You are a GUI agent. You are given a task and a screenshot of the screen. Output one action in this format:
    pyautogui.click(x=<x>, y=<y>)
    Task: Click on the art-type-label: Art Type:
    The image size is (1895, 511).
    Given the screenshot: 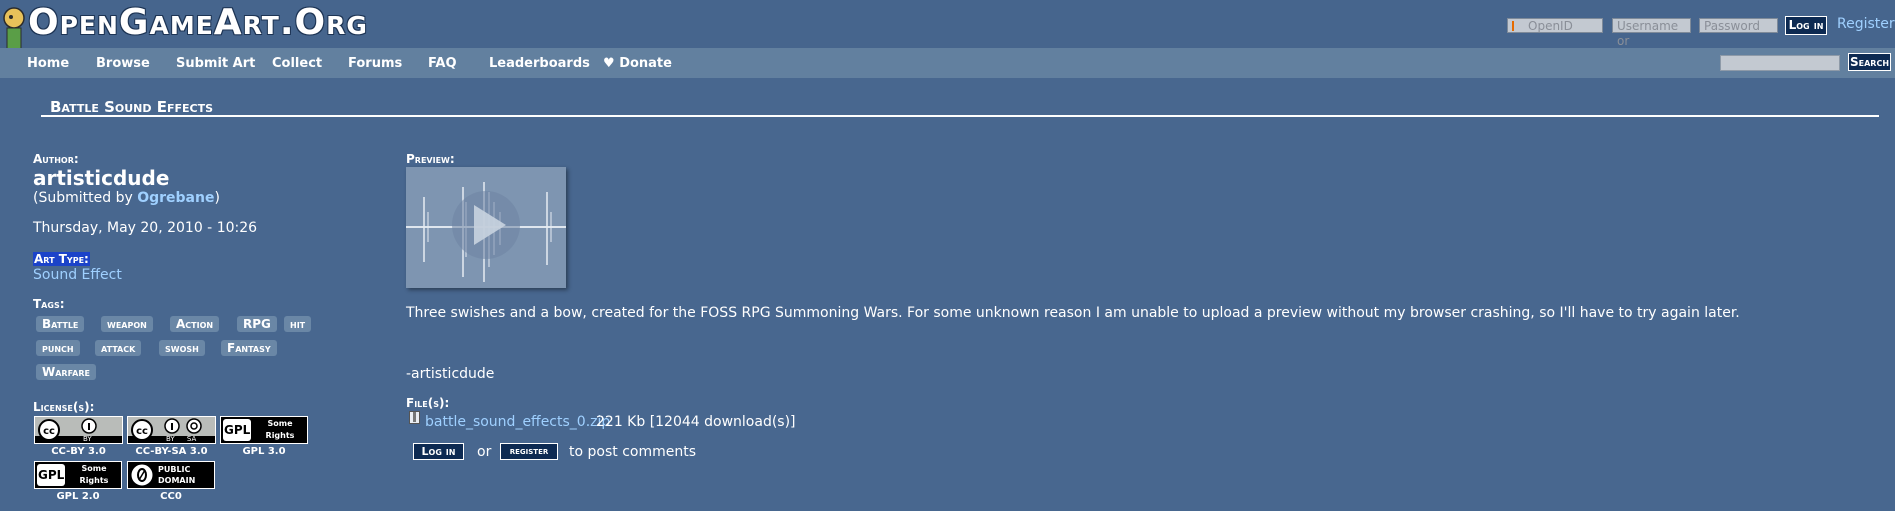 What is the action you would take?
    pyautogui.click(x=61, y=259)
    